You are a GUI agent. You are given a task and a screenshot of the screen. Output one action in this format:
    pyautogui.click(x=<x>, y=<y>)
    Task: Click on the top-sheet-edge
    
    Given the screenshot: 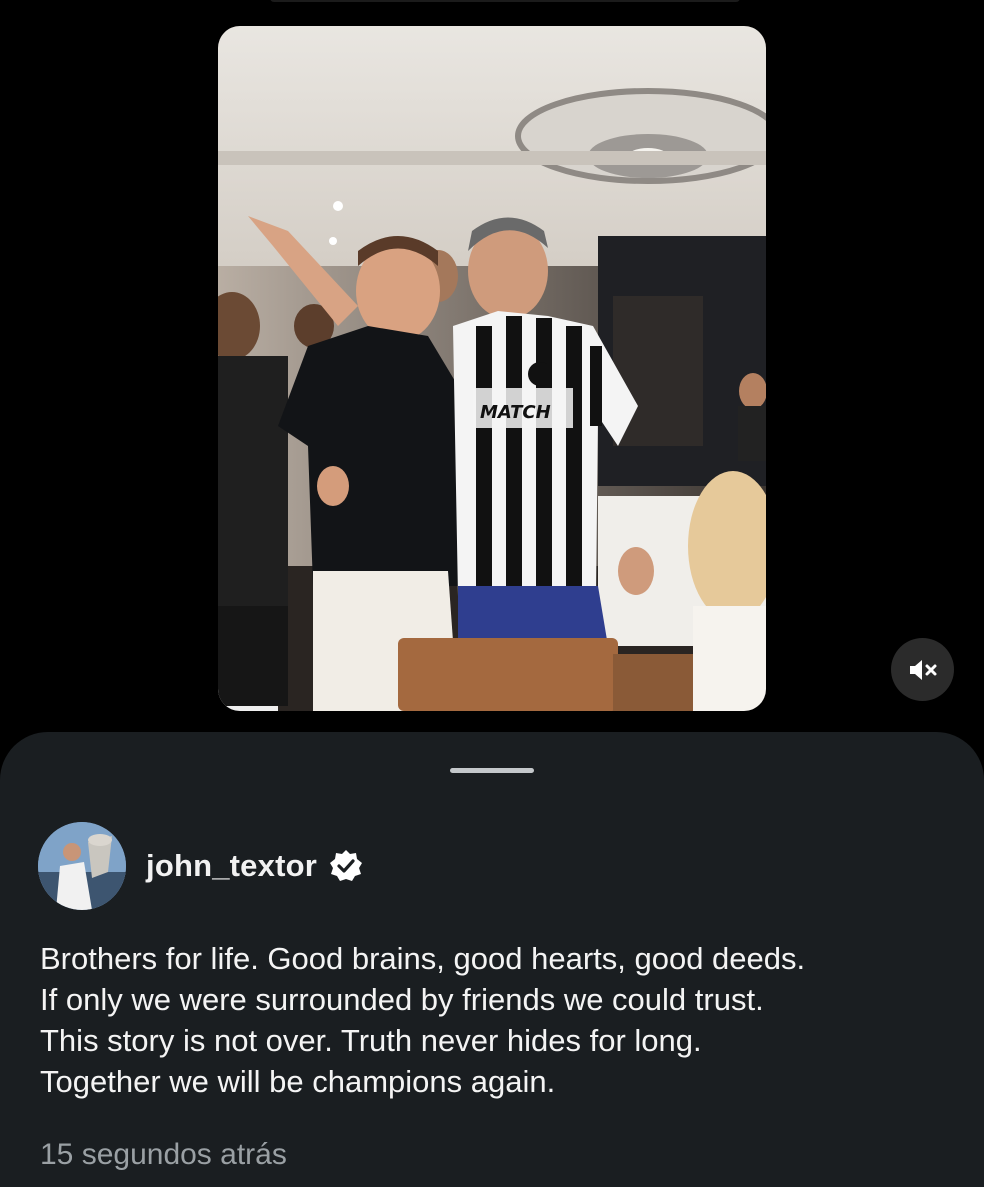 What is the action you would take?
    pyautogui.click(x=505, y=1)
    